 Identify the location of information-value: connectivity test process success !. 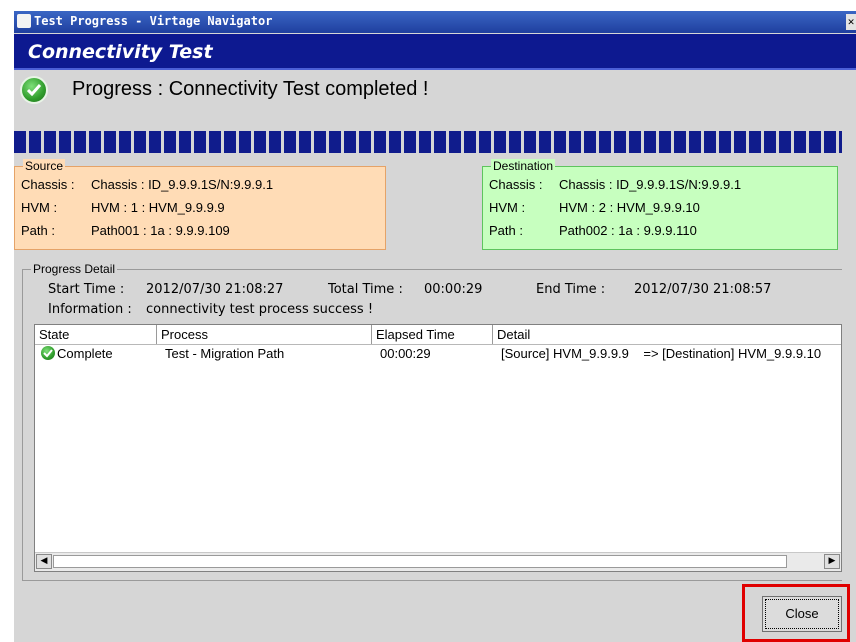
(260, 309).